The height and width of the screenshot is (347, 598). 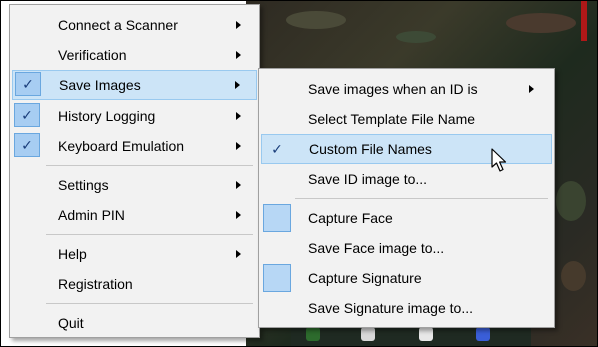 I want to click on menu-item-label: Registration, so click(x=95, y=284).